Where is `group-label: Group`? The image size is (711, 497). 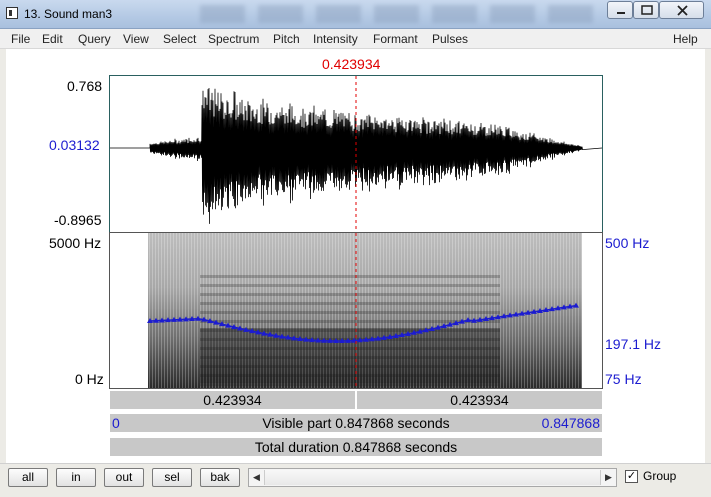
group-label: Group is located at coordinates (660, 476).